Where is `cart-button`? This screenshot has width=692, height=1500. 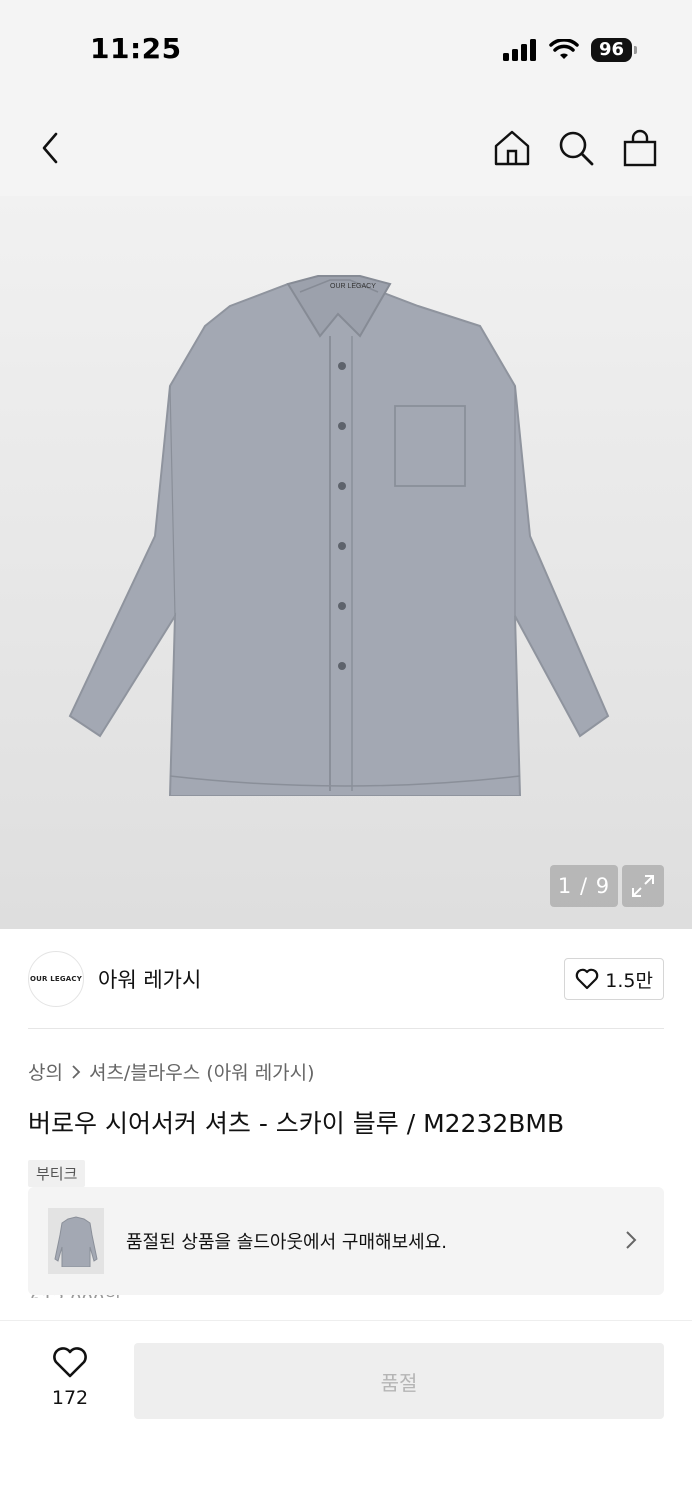 cart-button is located at coordinates (640, 148).